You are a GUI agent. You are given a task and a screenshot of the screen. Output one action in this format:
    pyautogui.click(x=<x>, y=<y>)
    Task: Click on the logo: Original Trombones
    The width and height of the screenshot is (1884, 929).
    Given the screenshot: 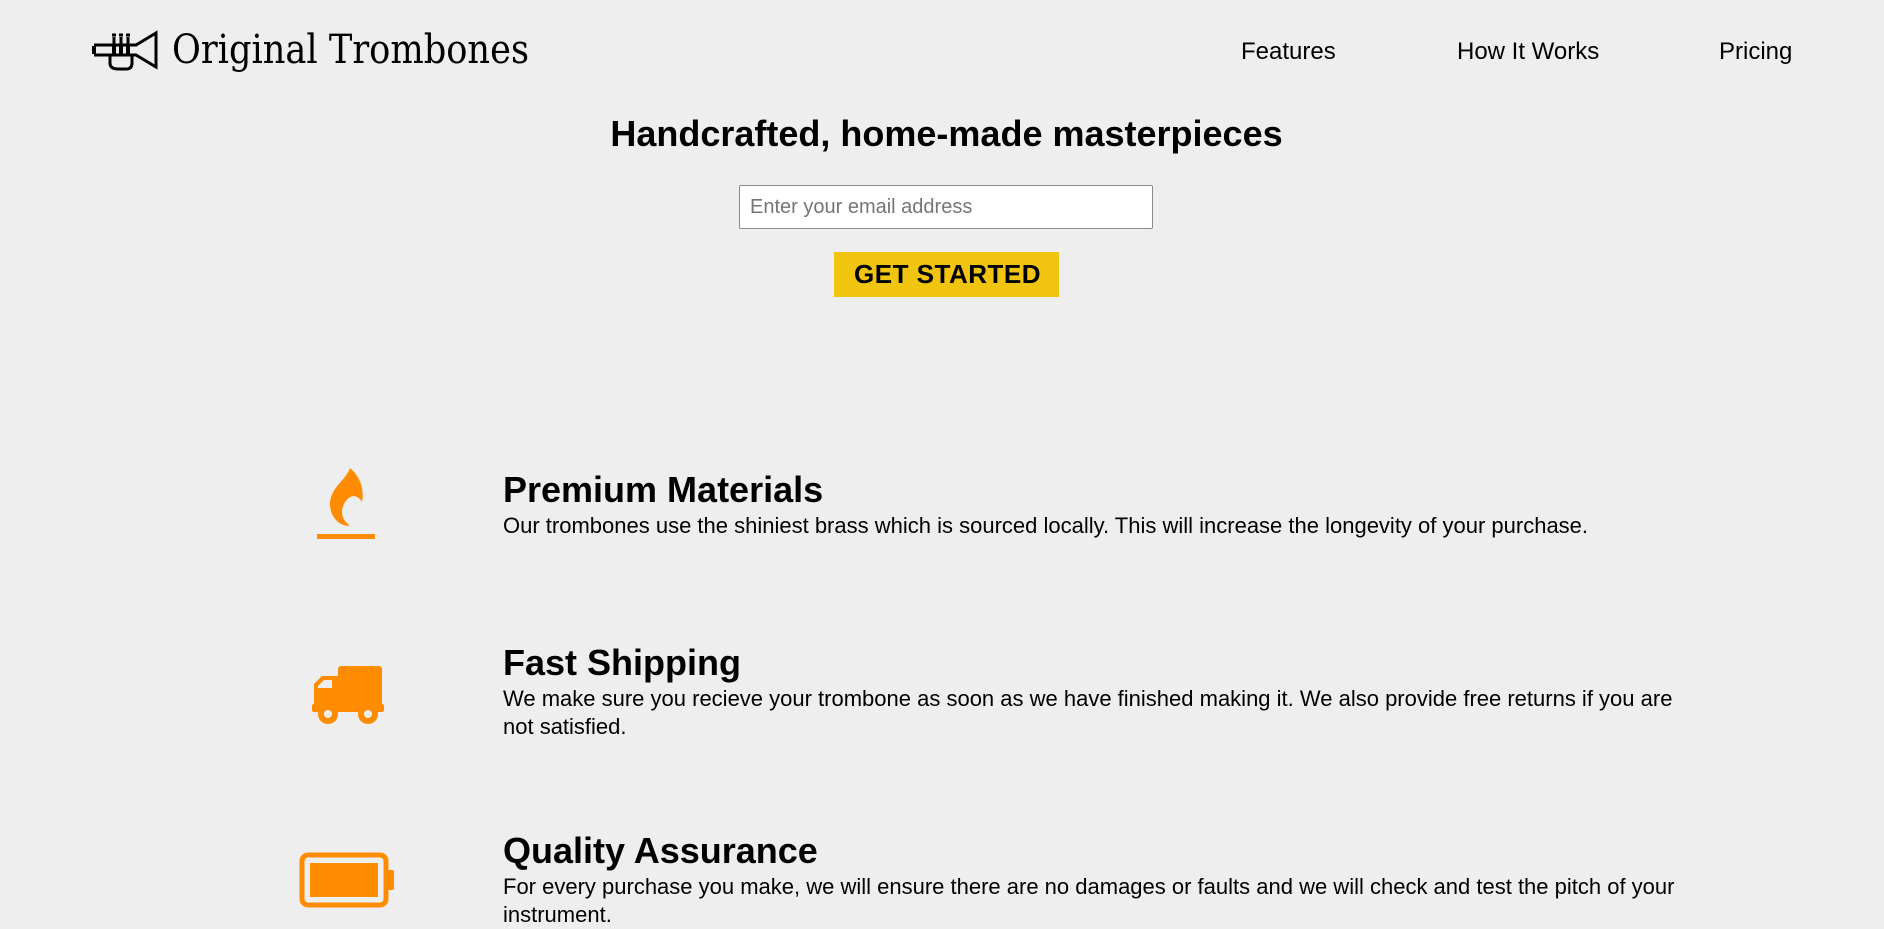 What is the action you would take?
    pyautogui.click(x=335, y=50)
    